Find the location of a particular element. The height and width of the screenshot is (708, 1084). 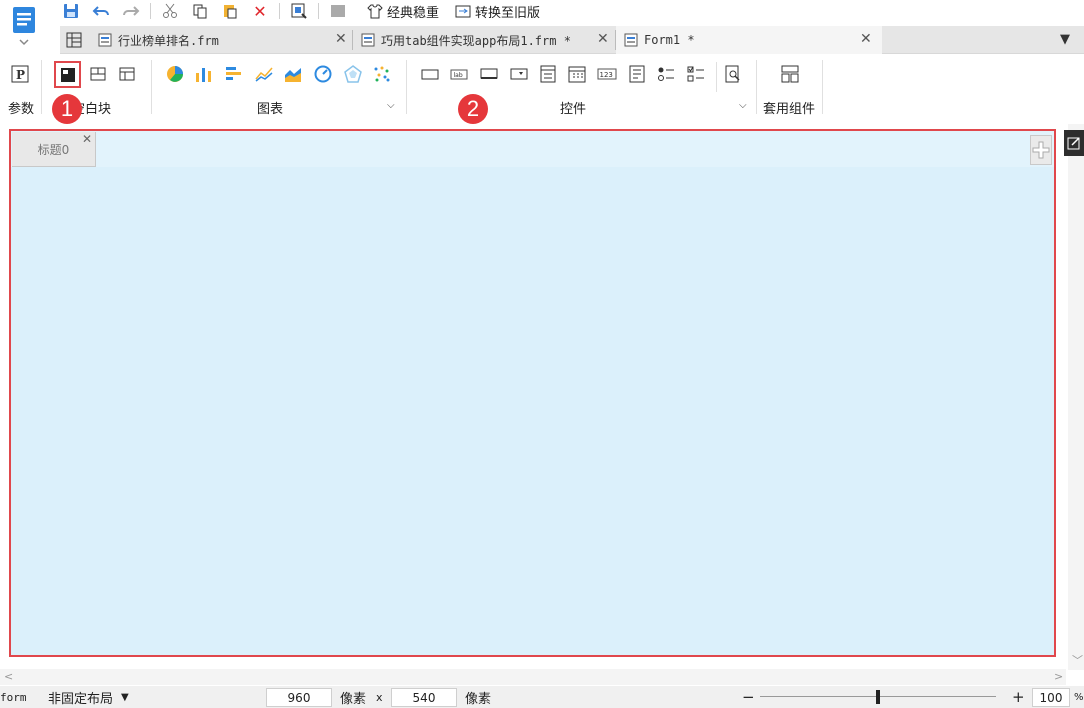

zoom-out-icon: − is located at coordinates (748, 697).